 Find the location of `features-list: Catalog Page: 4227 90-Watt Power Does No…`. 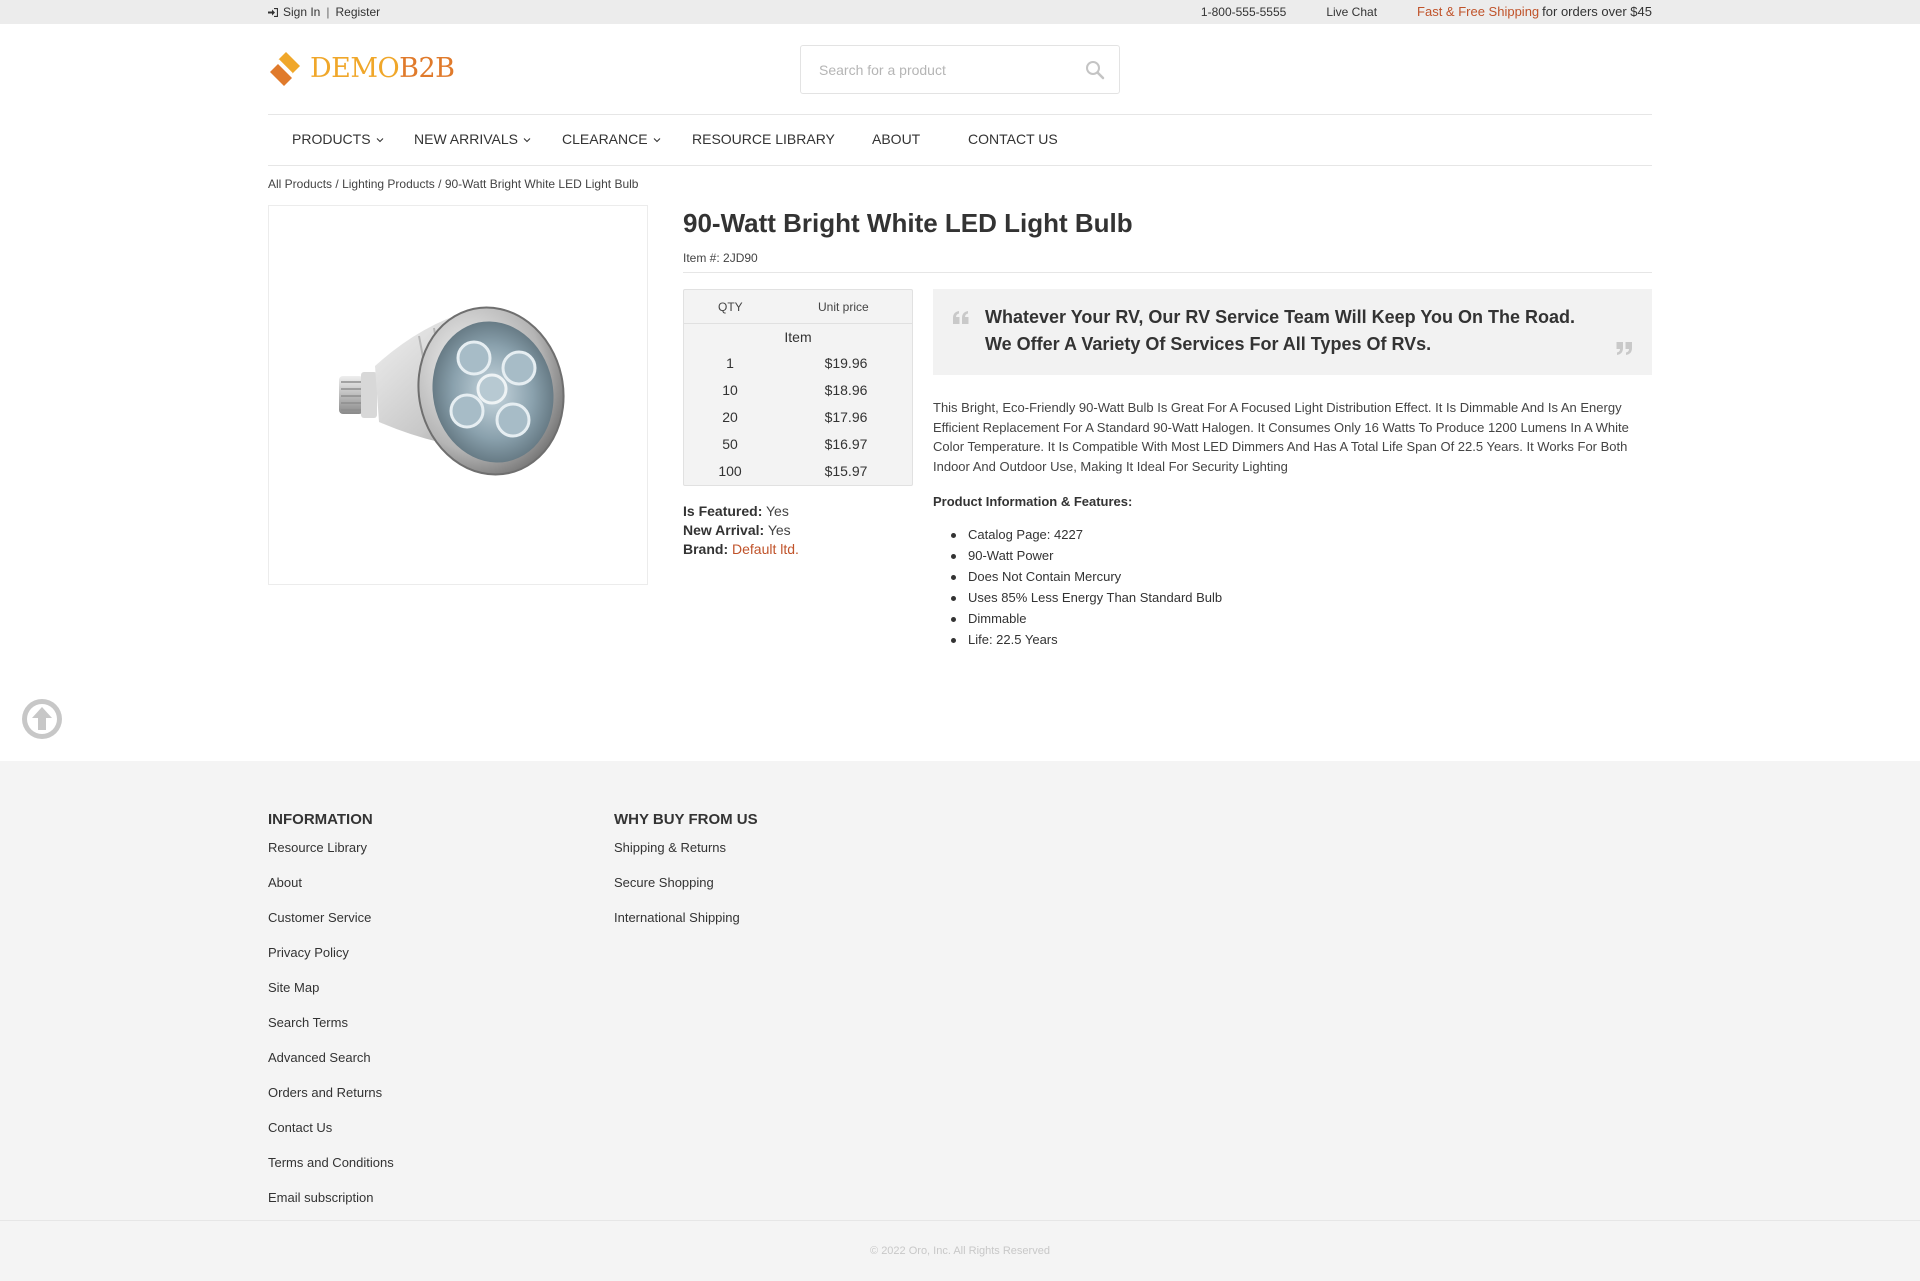

features-list: Catalog Page: 4227 90-Watt Power Does No… is located at coordinates (1077, 590).